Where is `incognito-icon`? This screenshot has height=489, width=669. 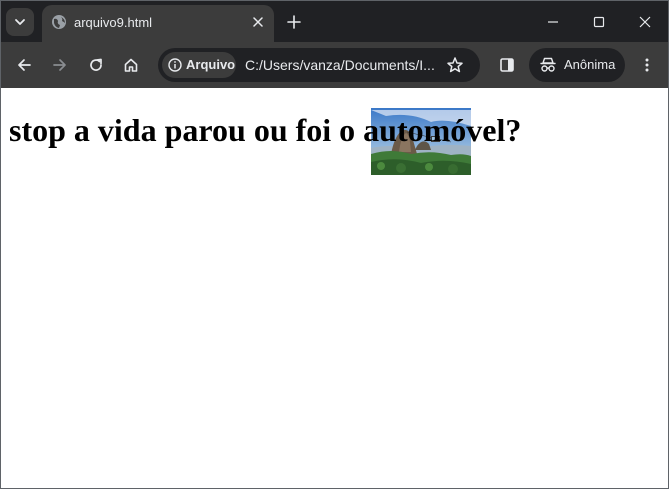 incognito-icon is located at coordinates (548, 64).